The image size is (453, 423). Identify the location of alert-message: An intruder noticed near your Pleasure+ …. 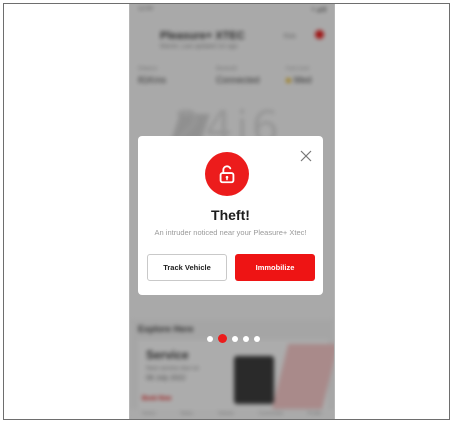
(230, 232).